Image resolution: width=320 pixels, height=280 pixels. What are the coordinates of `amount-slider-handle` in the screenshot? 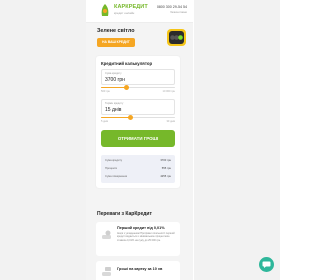 It's located at (126, 87).